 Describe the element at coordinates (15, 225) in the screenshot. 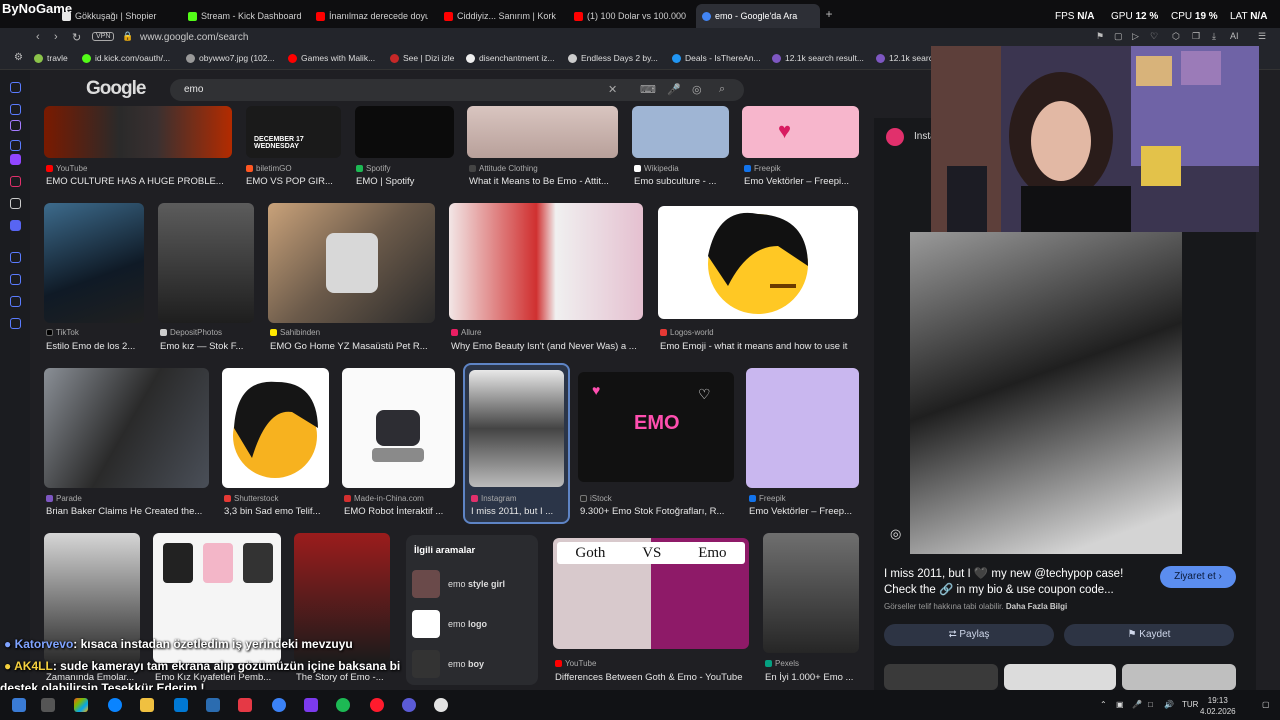

I see `discord-icon` at that location.